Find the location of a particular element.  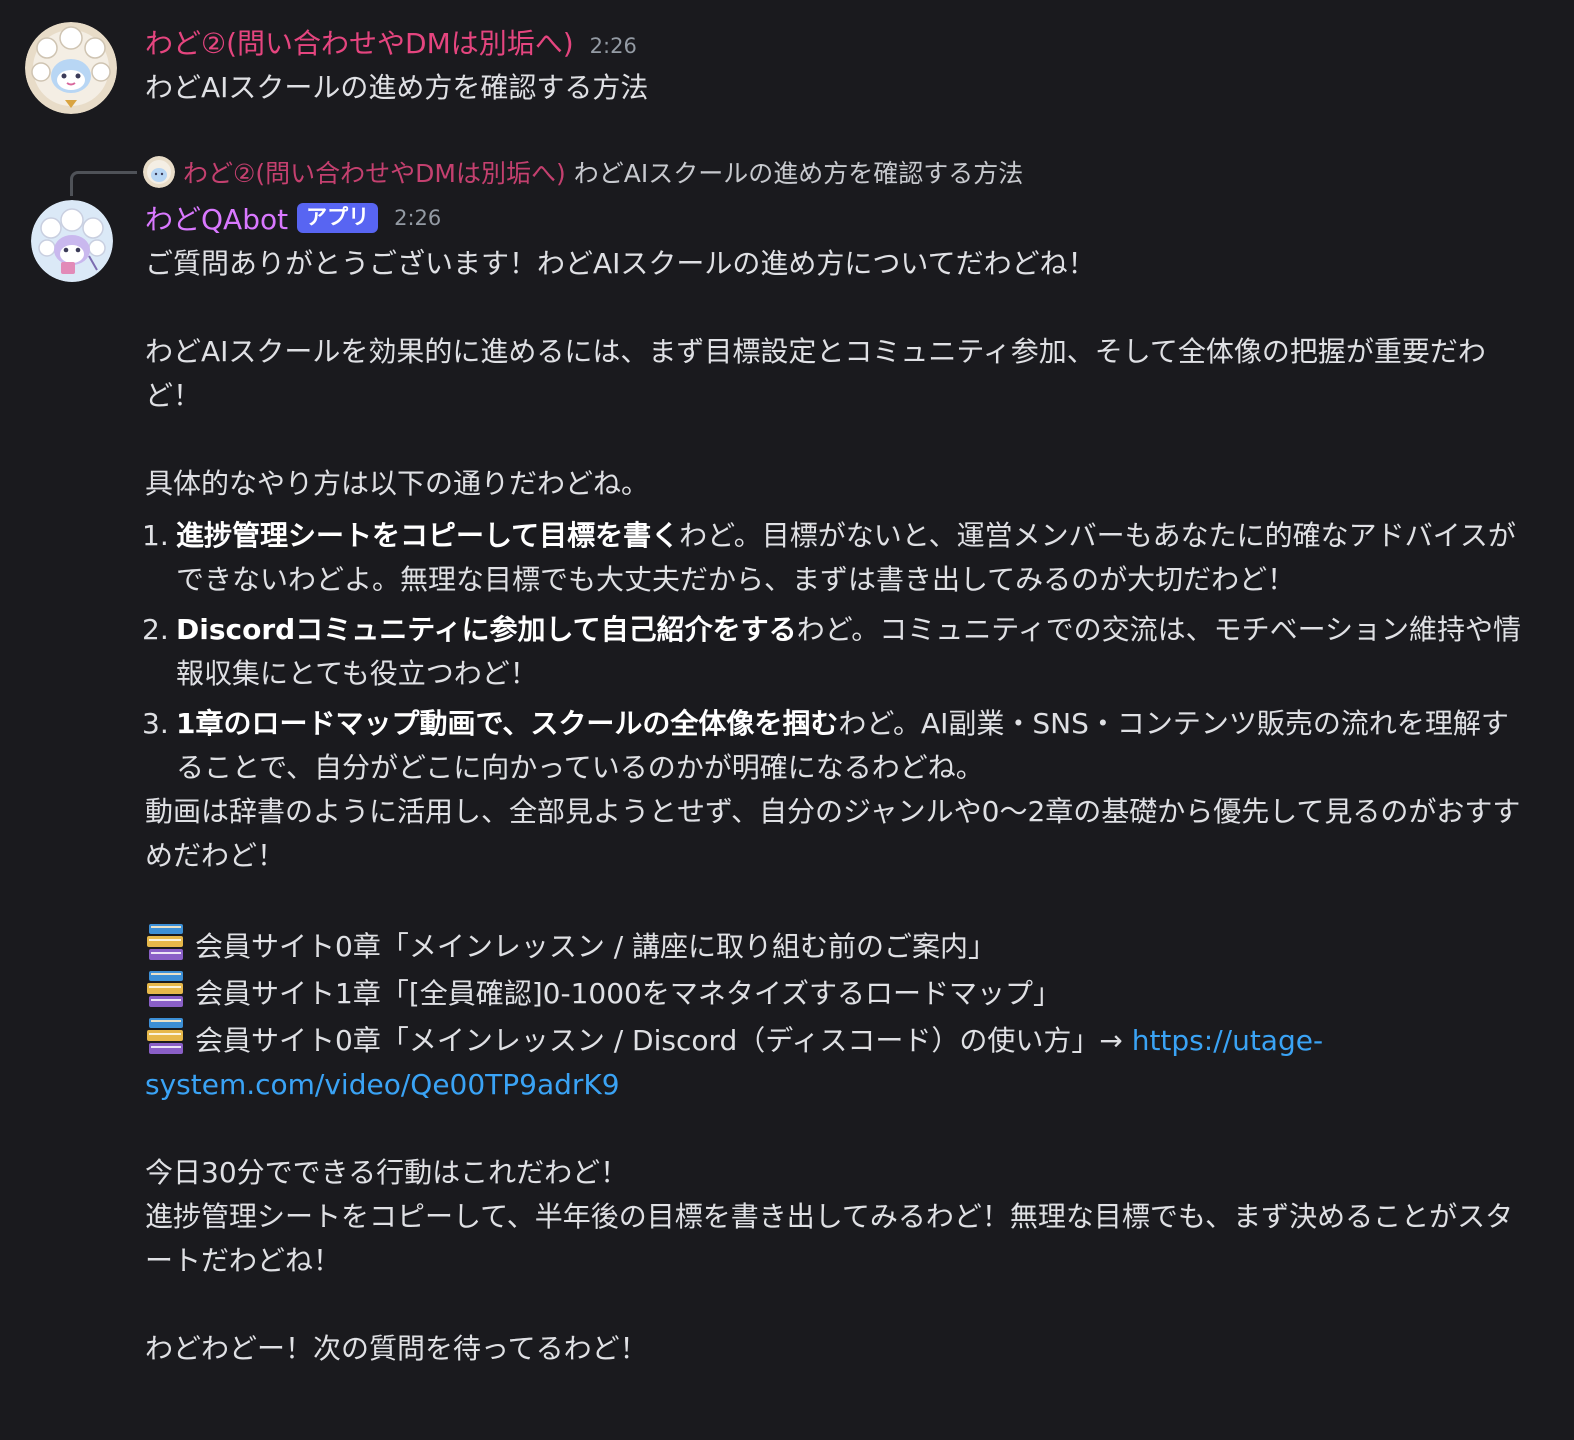

reference-text: 会員サイト0章「メインレッスン / 講座に取り組む前のご案内」 is located at coordinates (596, 946).